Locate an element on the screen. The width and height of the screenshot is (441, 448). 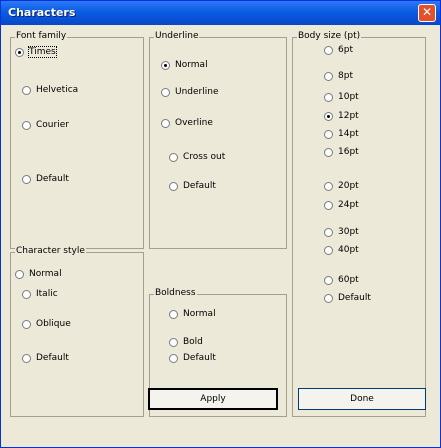
radio-label: 20pt is located at coordinates (348, 186).